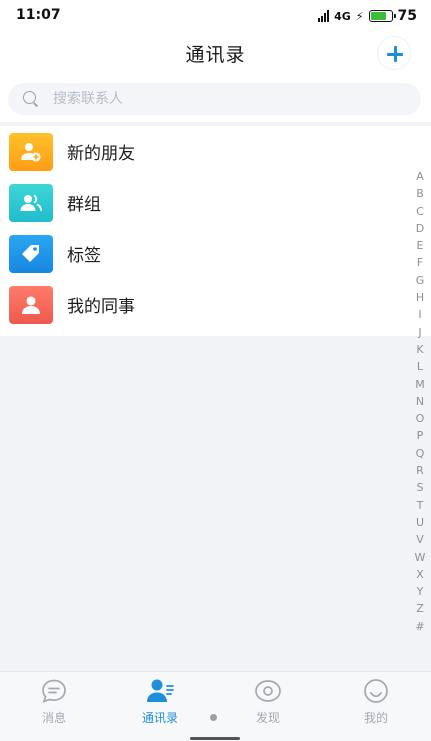  What do you see at coordinates (31, 99) in the screenshot?
I see `search-icon` at bounding box center [31, 99].